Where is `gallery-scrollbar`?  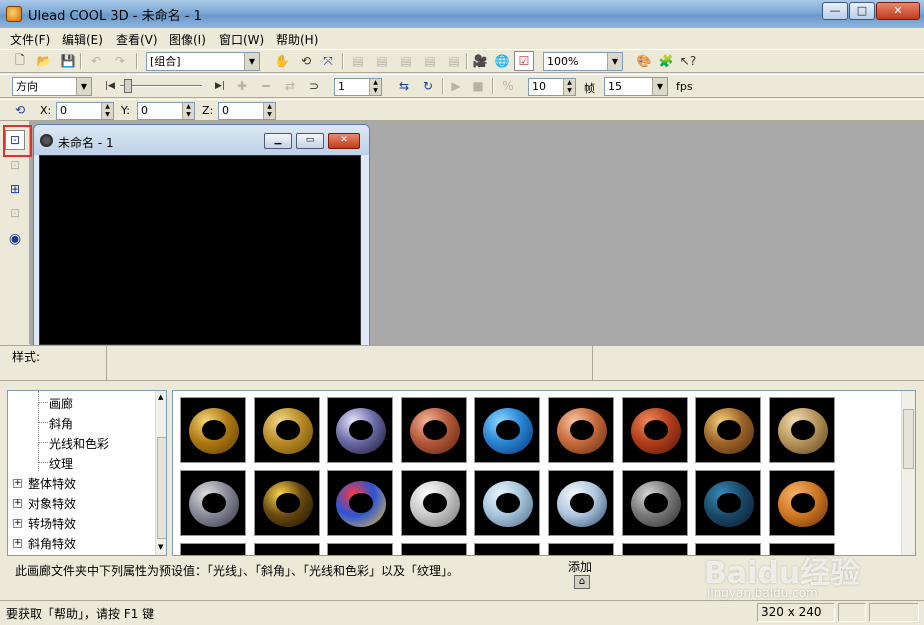
gallery-scrollbar is located at coordinates (908, 473).